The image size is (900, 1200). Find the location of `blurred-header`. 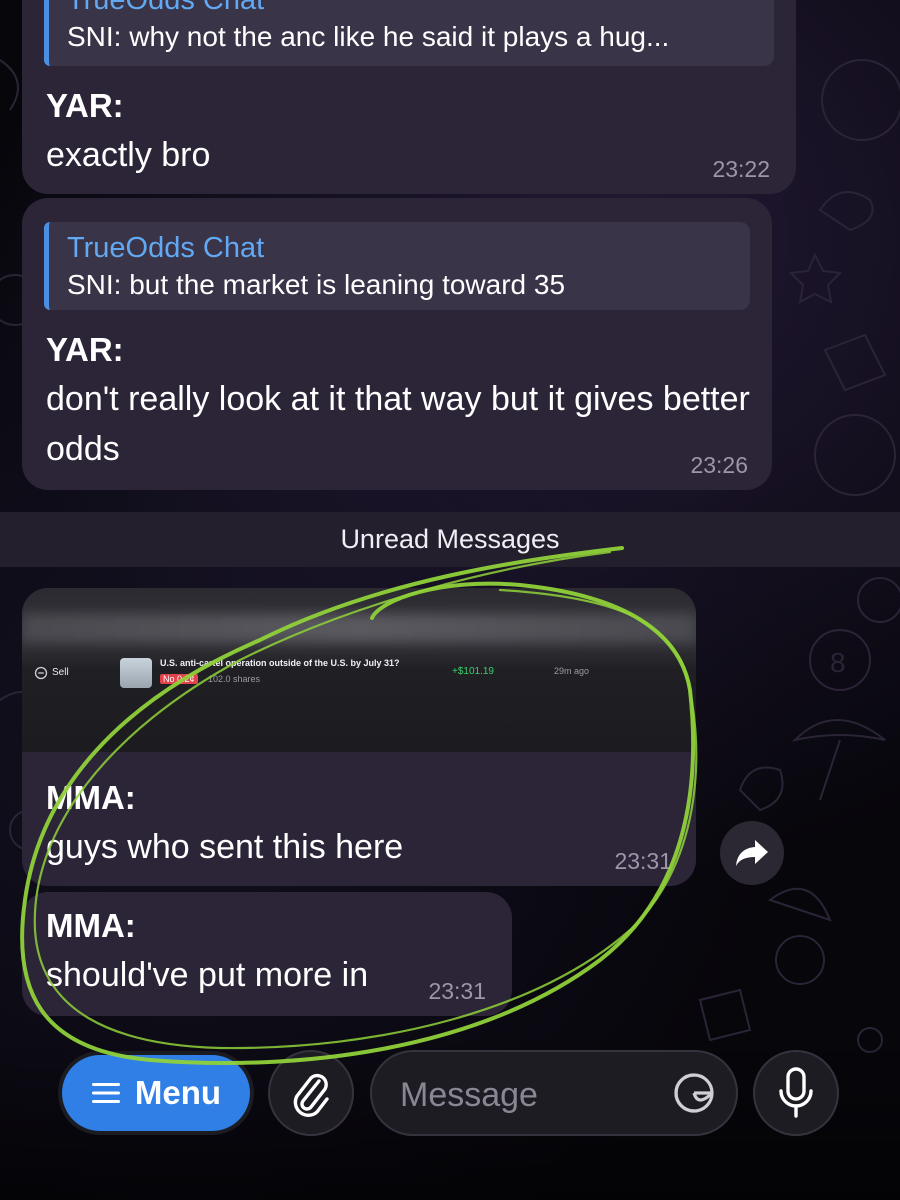

blurred-header is located at coordinates (359, 628).